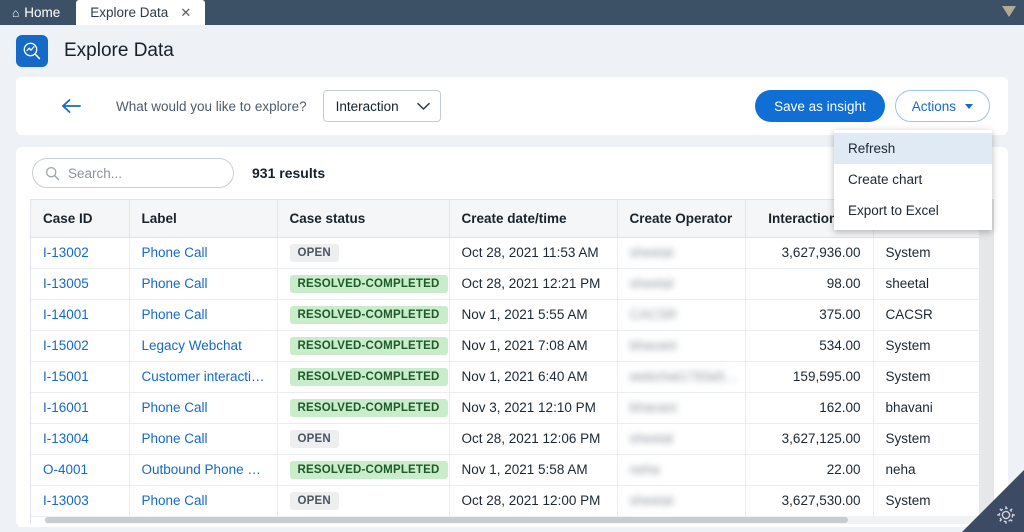 This screenshot has width=1024, height=532. Describe the element at coordinates (933, 408) in the screenshot. I see `cell-update-operator: bhavani` at that location.